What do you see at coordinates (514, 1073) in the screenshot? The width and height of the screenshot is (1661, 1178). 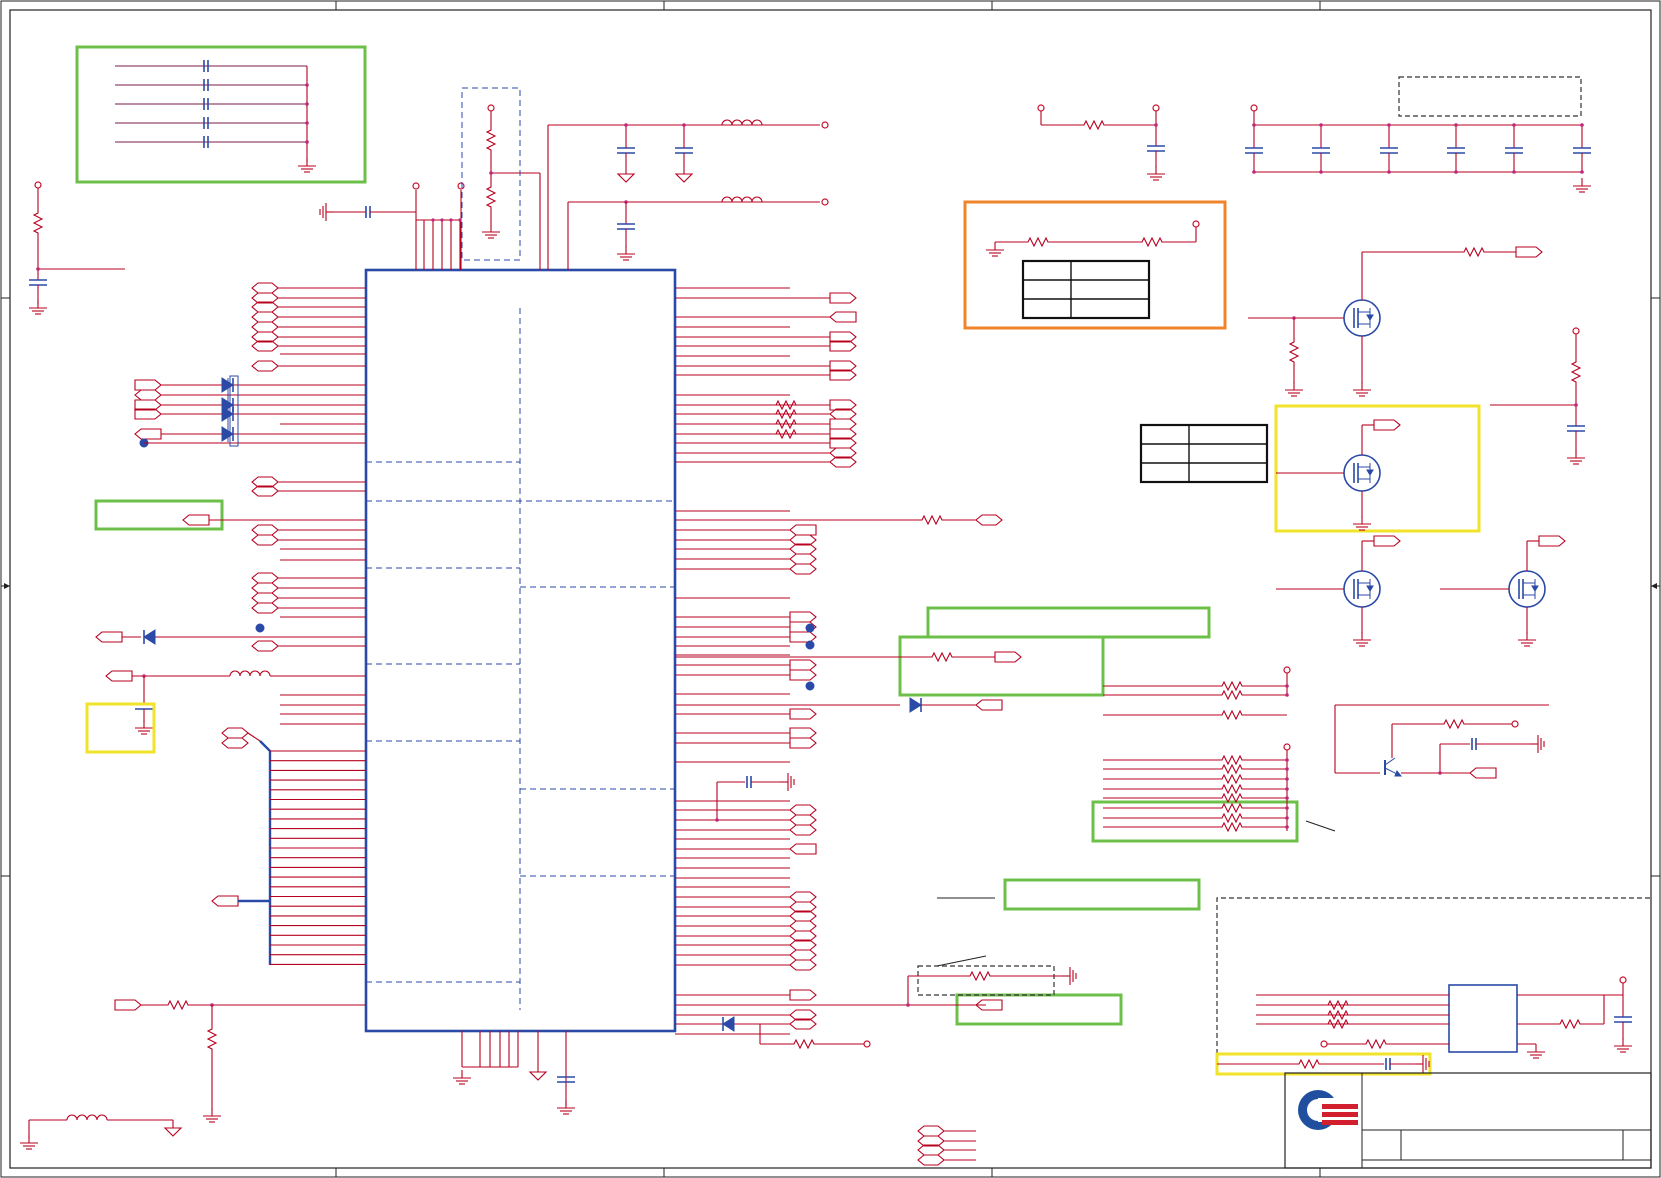 I see `ic-bottom-pins` at bounding box center [514, 1073].